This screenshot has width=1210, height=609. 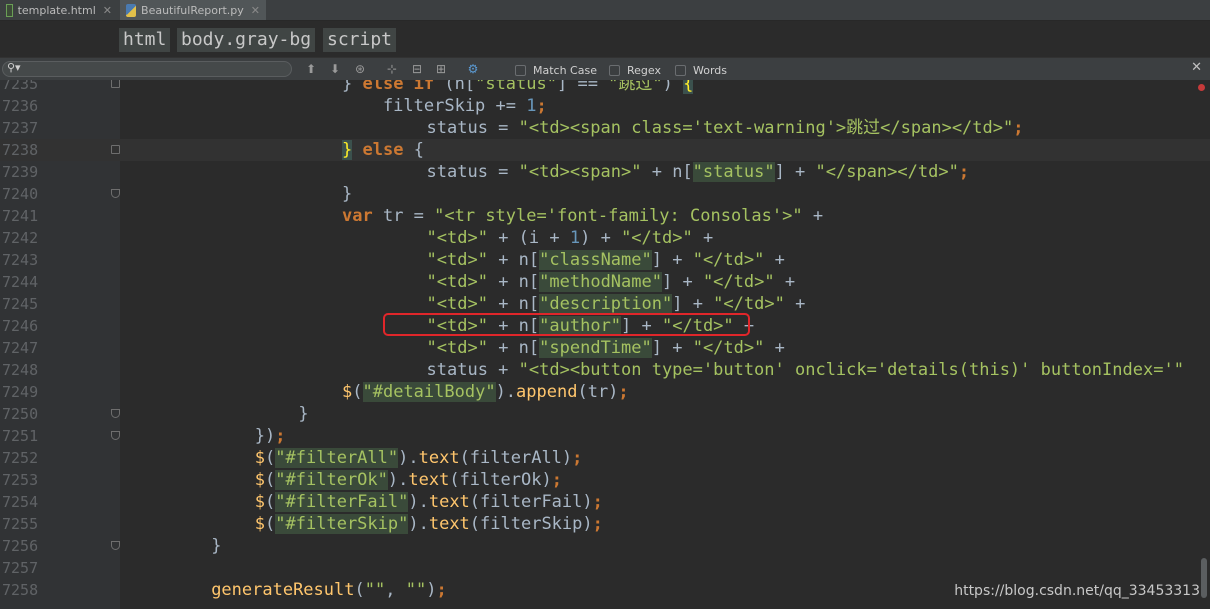 I want to click on remove-occurrence-icon: ⊟, so click(x=417, y=69).